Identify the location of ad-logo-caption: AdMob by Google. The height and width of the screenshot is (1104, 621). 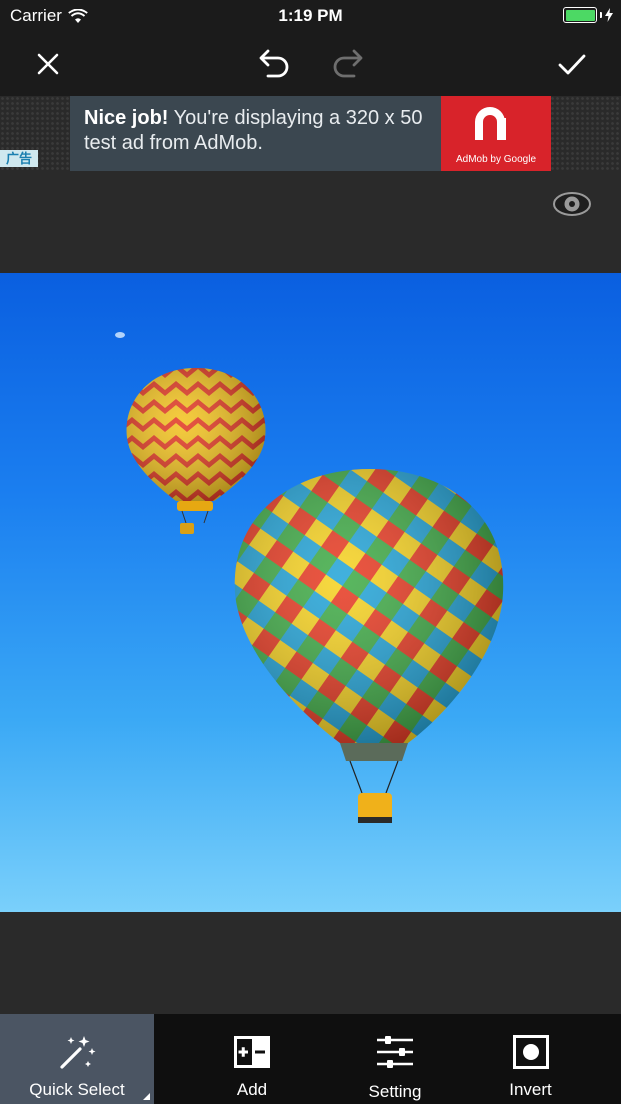
(496, 159).